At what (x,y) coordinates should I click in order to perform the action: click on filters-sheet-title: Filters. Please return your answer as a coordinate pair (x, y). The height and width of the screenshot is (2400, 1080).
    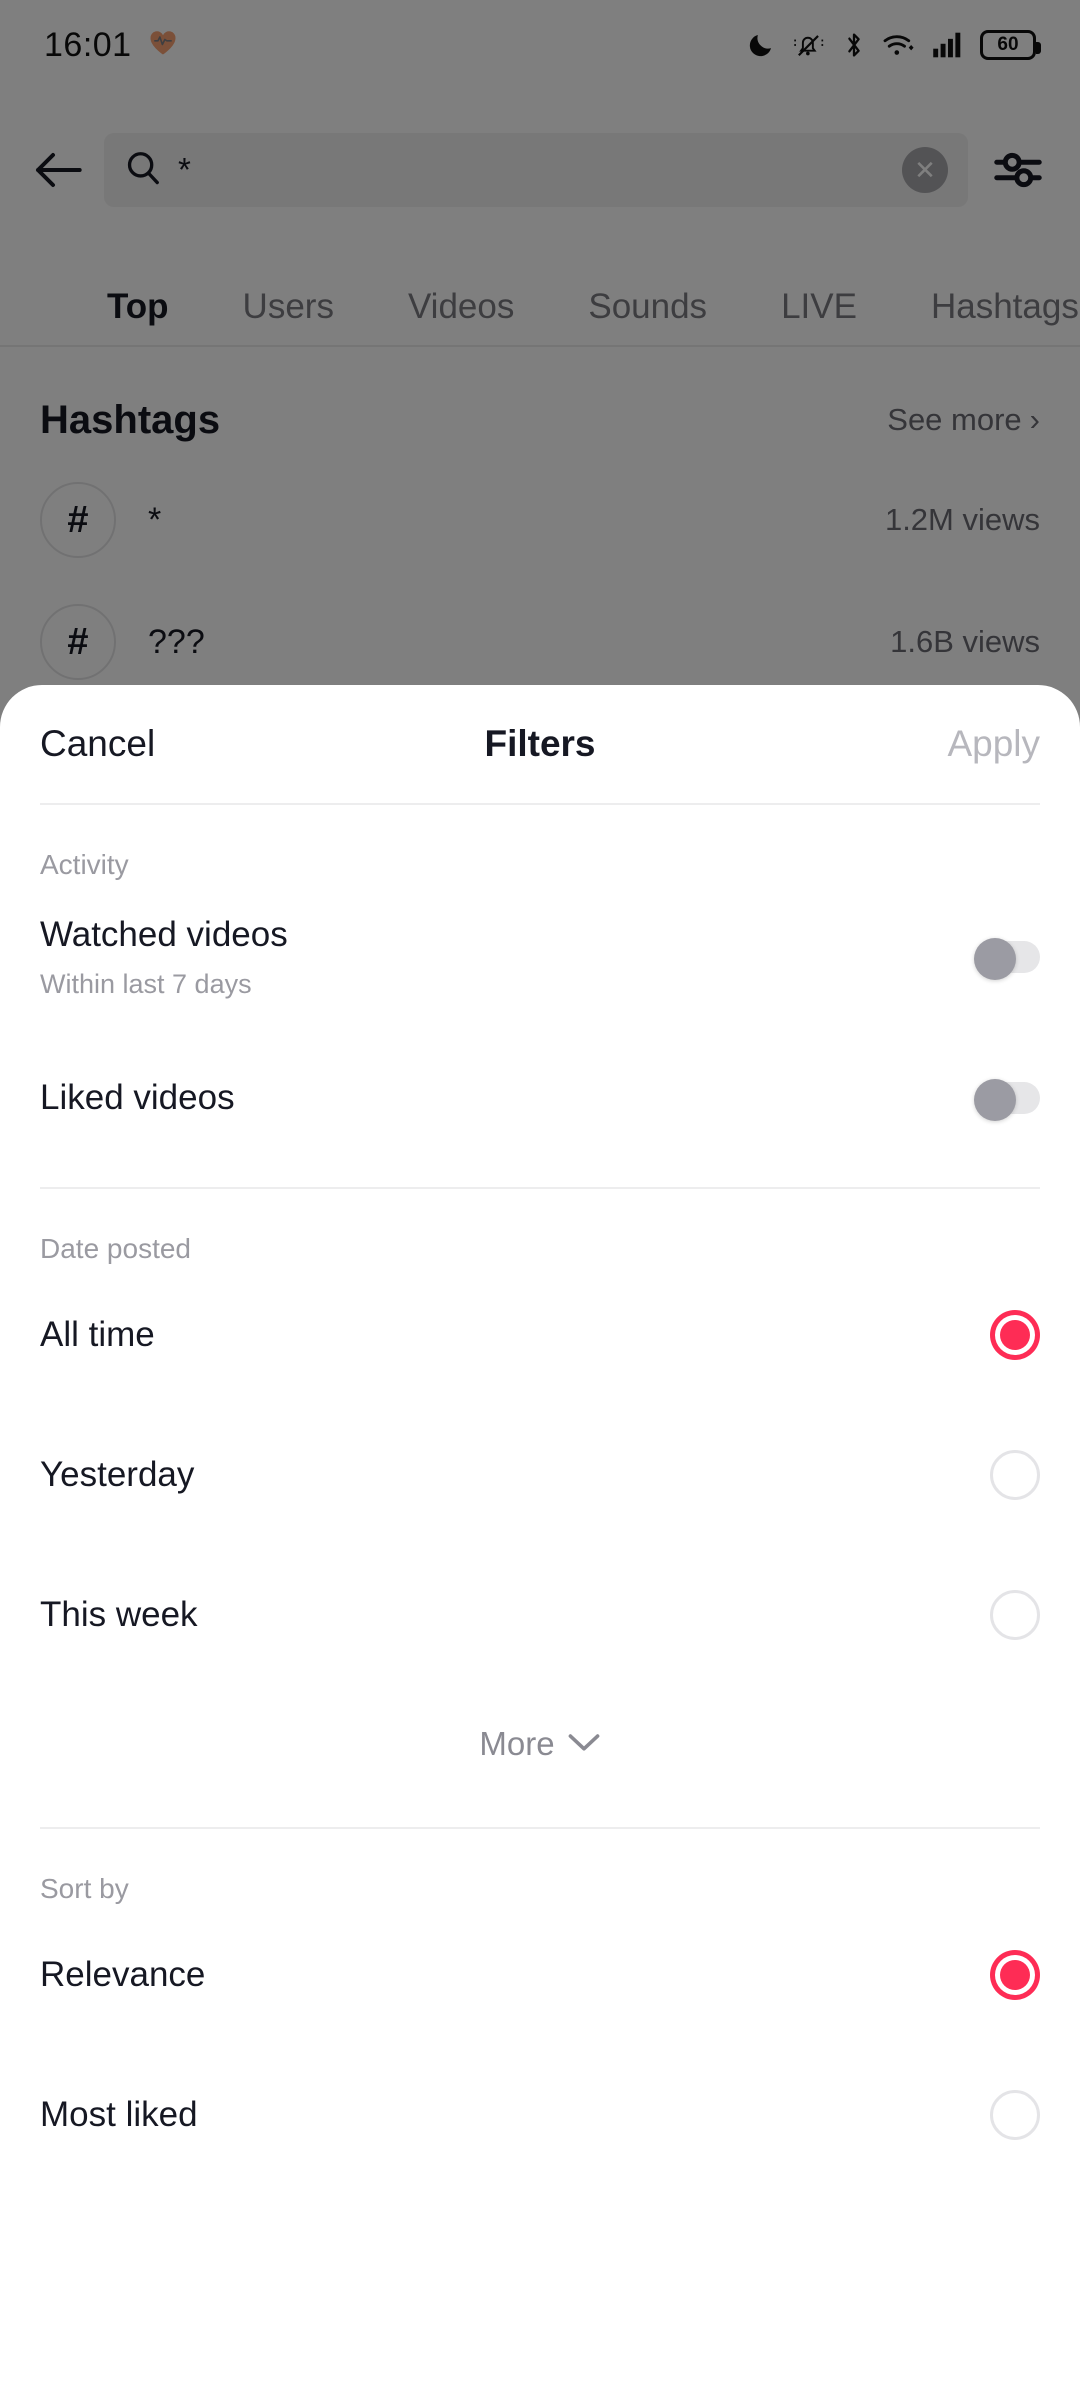
    Looking at the image, I should click on (540, 743).